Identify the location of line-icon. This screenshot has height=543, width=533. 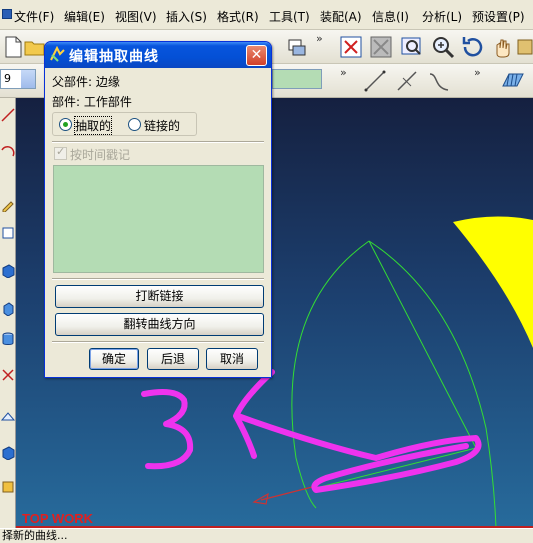
(375, 81).